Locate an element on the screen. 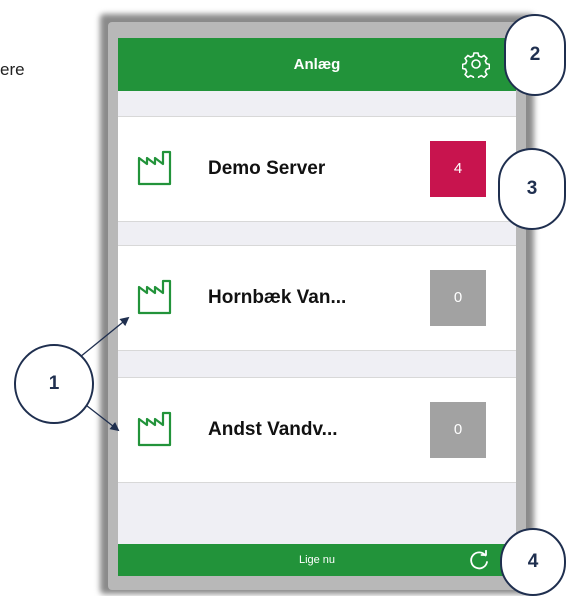 The width and height of the screenshot is (566, 596). callout-3: 3 is located at coordinates (532, 189).